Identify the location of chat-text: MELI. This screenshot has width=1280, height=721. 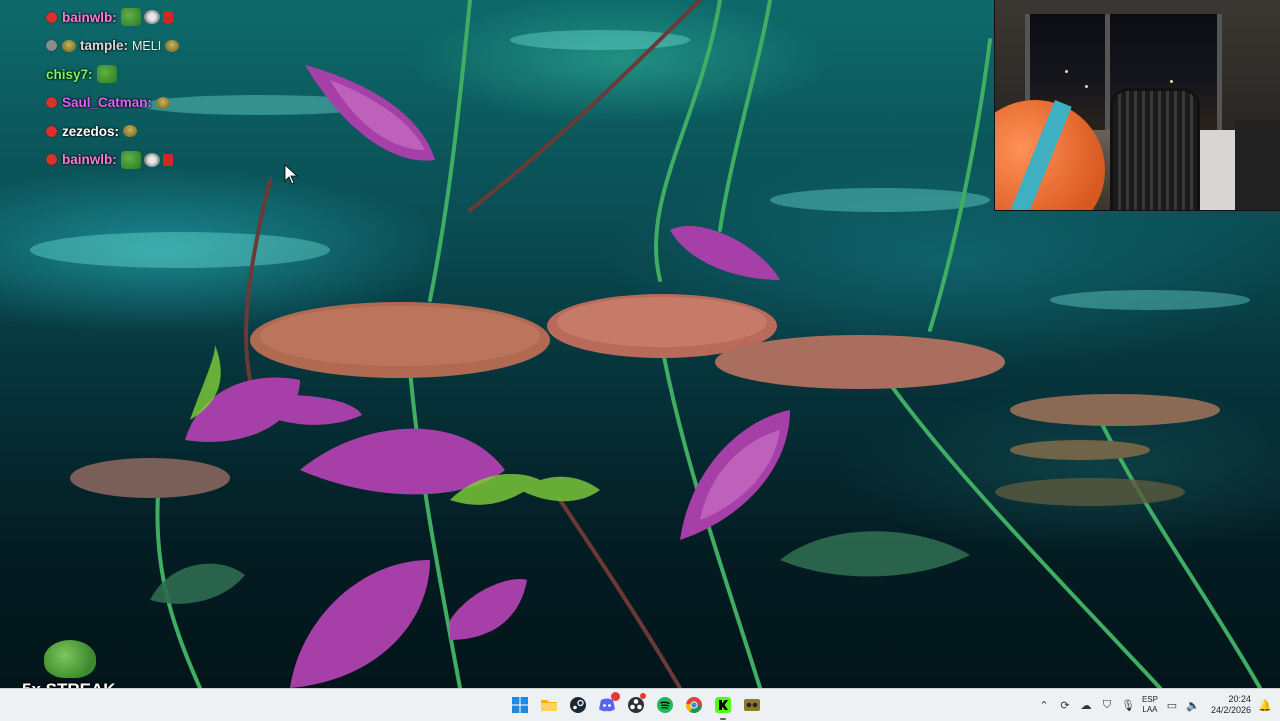
(147, 45).